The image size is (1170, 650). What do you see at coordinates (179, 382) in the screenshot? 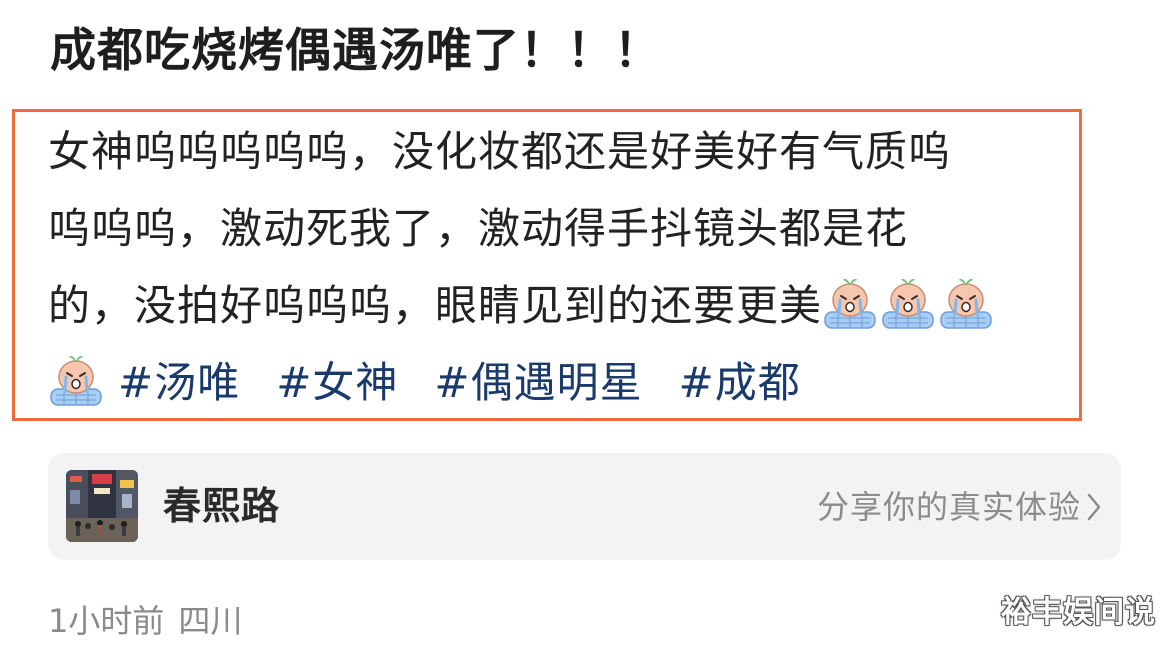
I see `hashtag-tang-wei: #汤唯` at bounding box center [179, 382].